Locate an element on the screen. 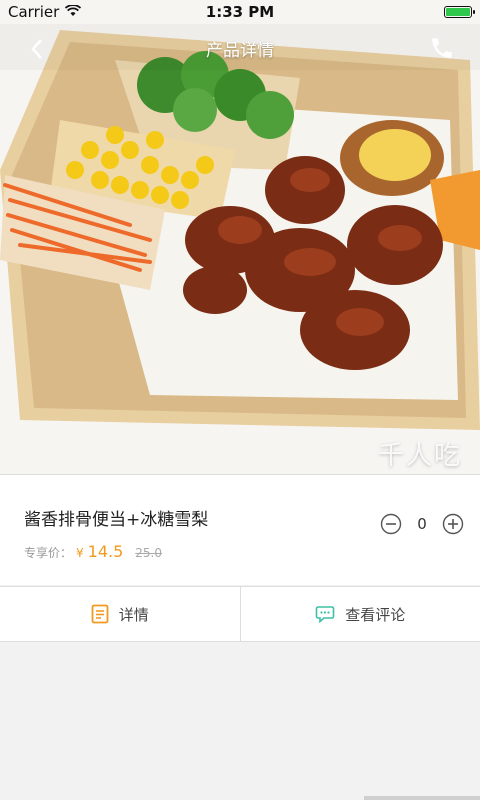  scroll-indicator is located at coordinates (422, 798).